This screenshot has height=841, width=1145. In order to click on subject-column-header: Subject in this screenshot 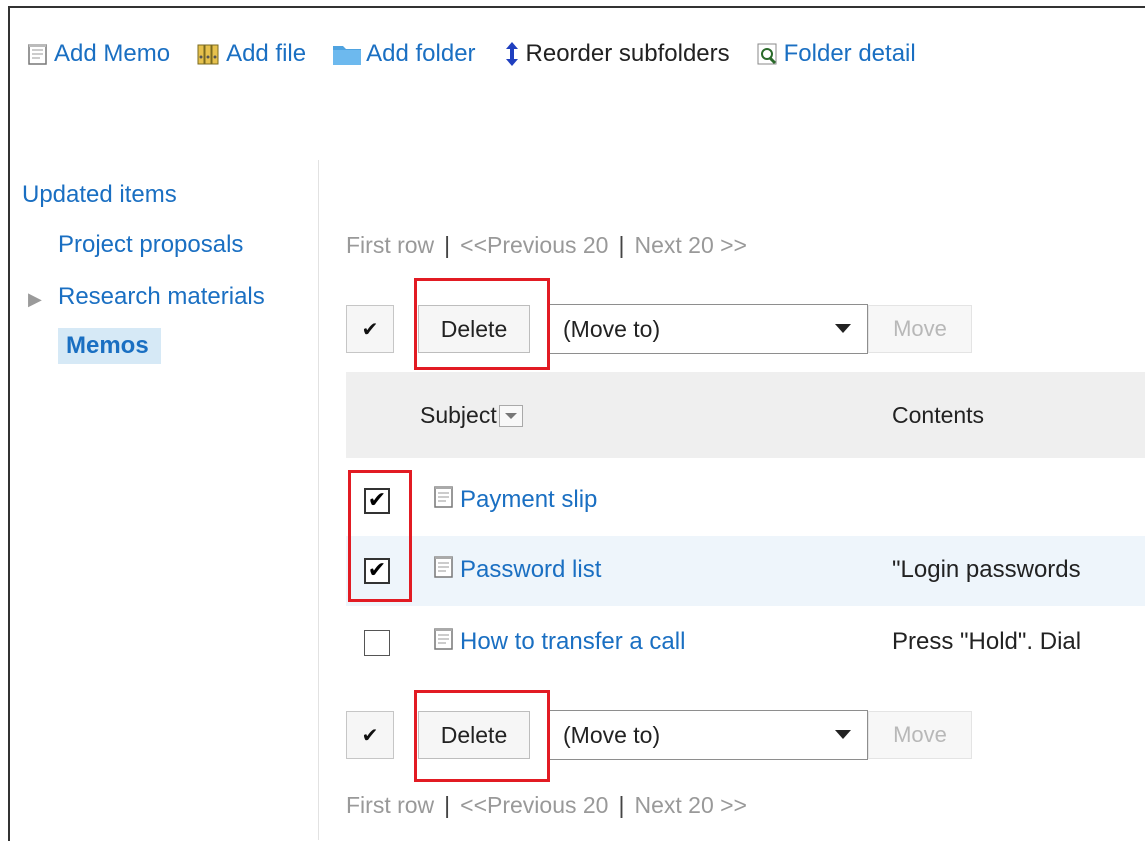, I will do `click(471, 415)`.